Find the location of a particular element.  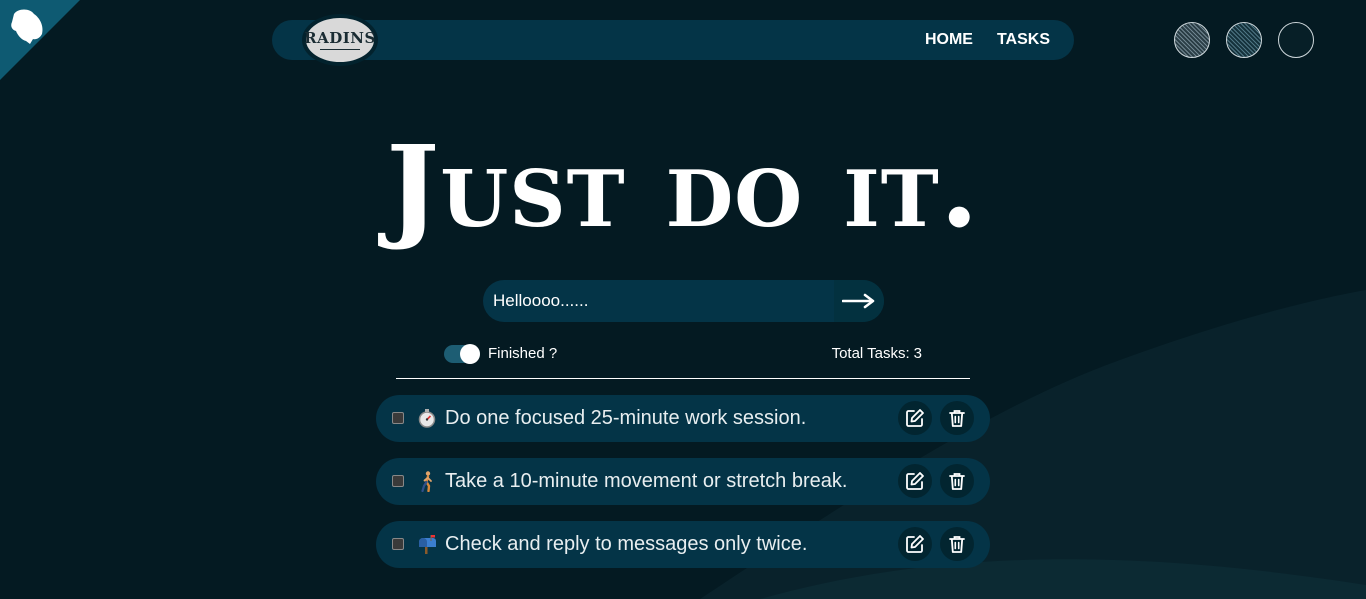

logo: RADINS is located at coordinates (340, 40).